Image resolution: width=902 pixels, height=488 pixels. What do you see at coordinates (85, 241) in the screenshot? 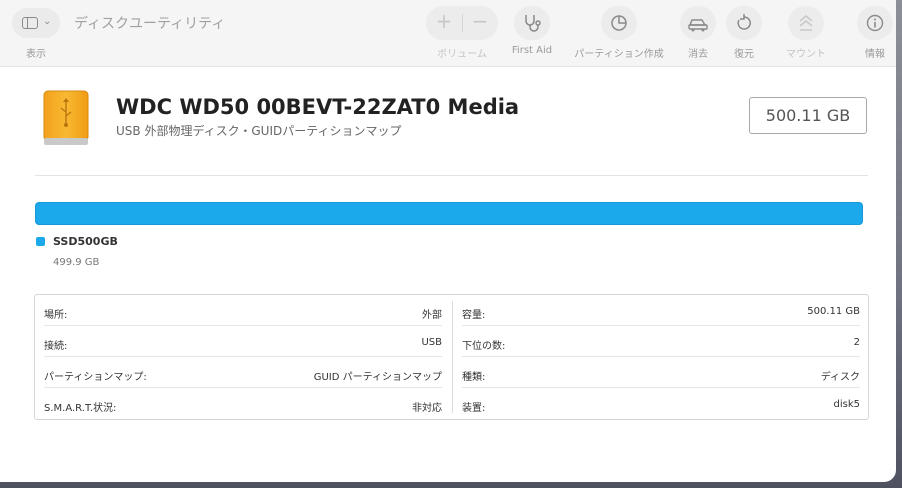
I see `partition-name: SSD500GB` at bounding box center [85, 241].